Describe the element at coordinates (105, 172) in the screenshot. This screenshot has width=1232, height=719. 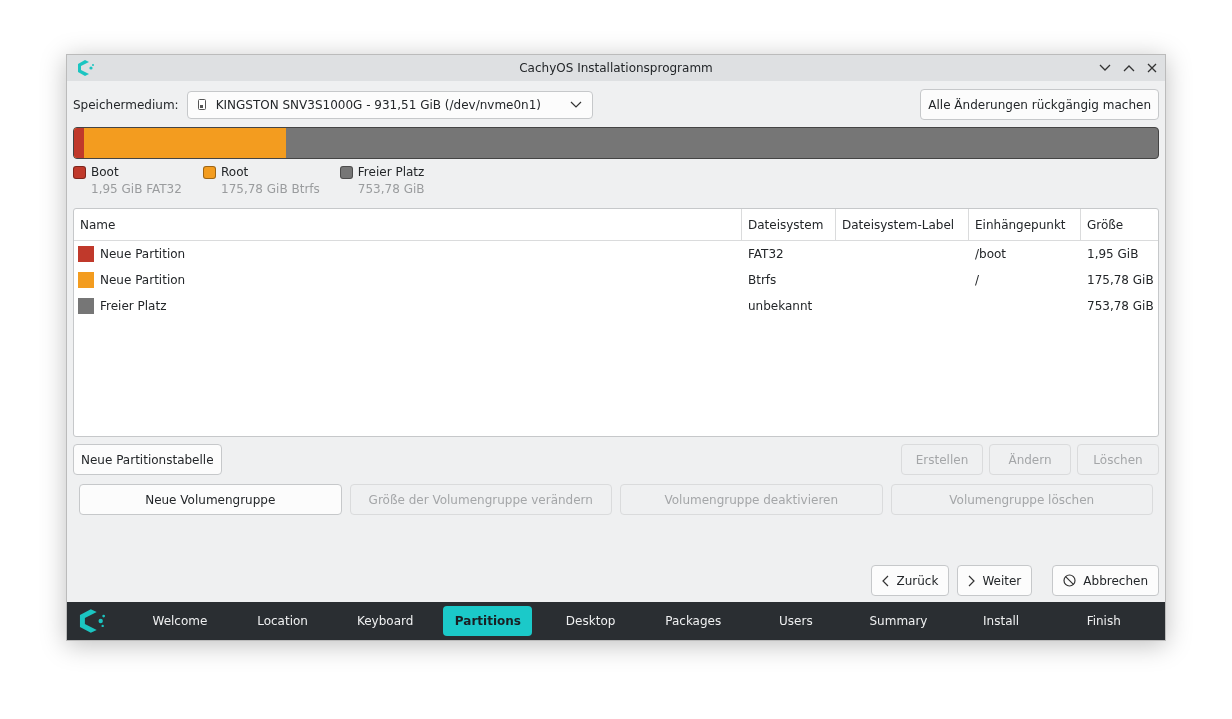
I see `legend-name: Boot` at that location.